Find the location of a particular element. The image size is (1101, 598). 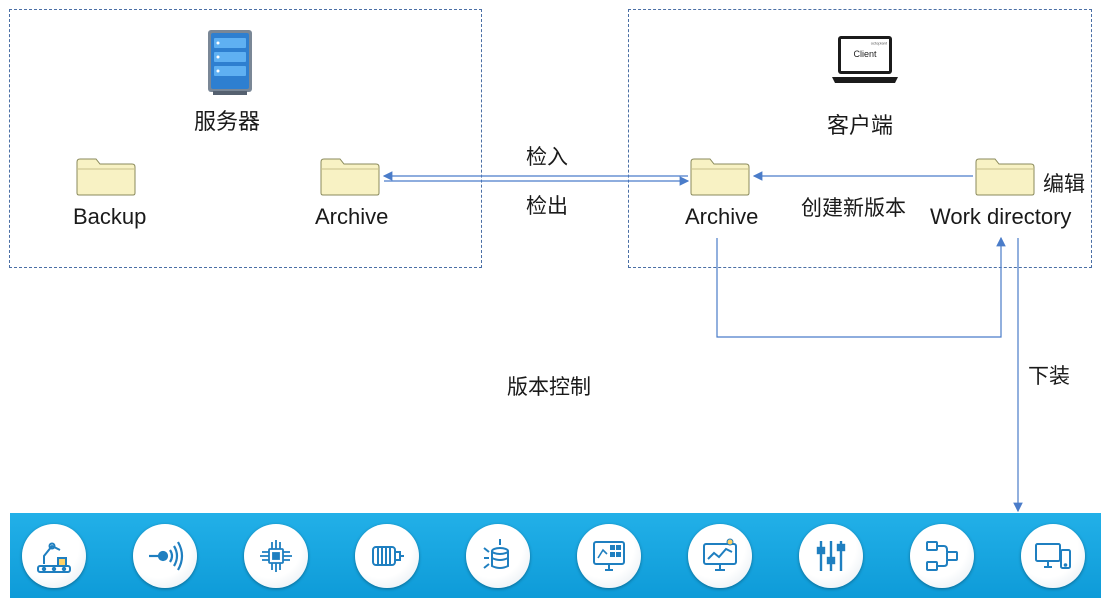

chip-icon is located at coordinates (276, 556).